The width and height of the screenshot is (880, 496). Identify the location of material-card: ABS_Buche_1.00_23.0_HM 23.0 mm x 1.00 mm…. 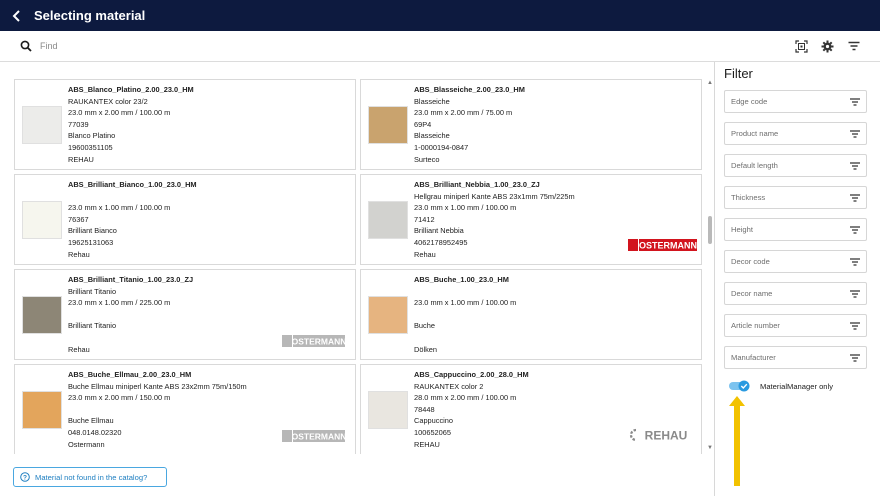
(531, 314).